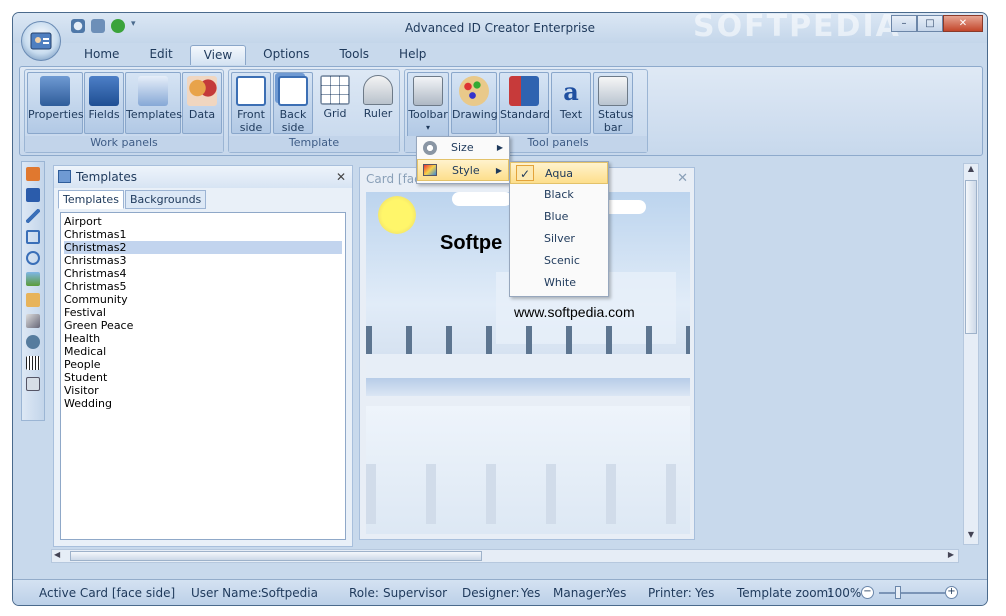  I want to click on text-tool-icon, so click(33, 195).